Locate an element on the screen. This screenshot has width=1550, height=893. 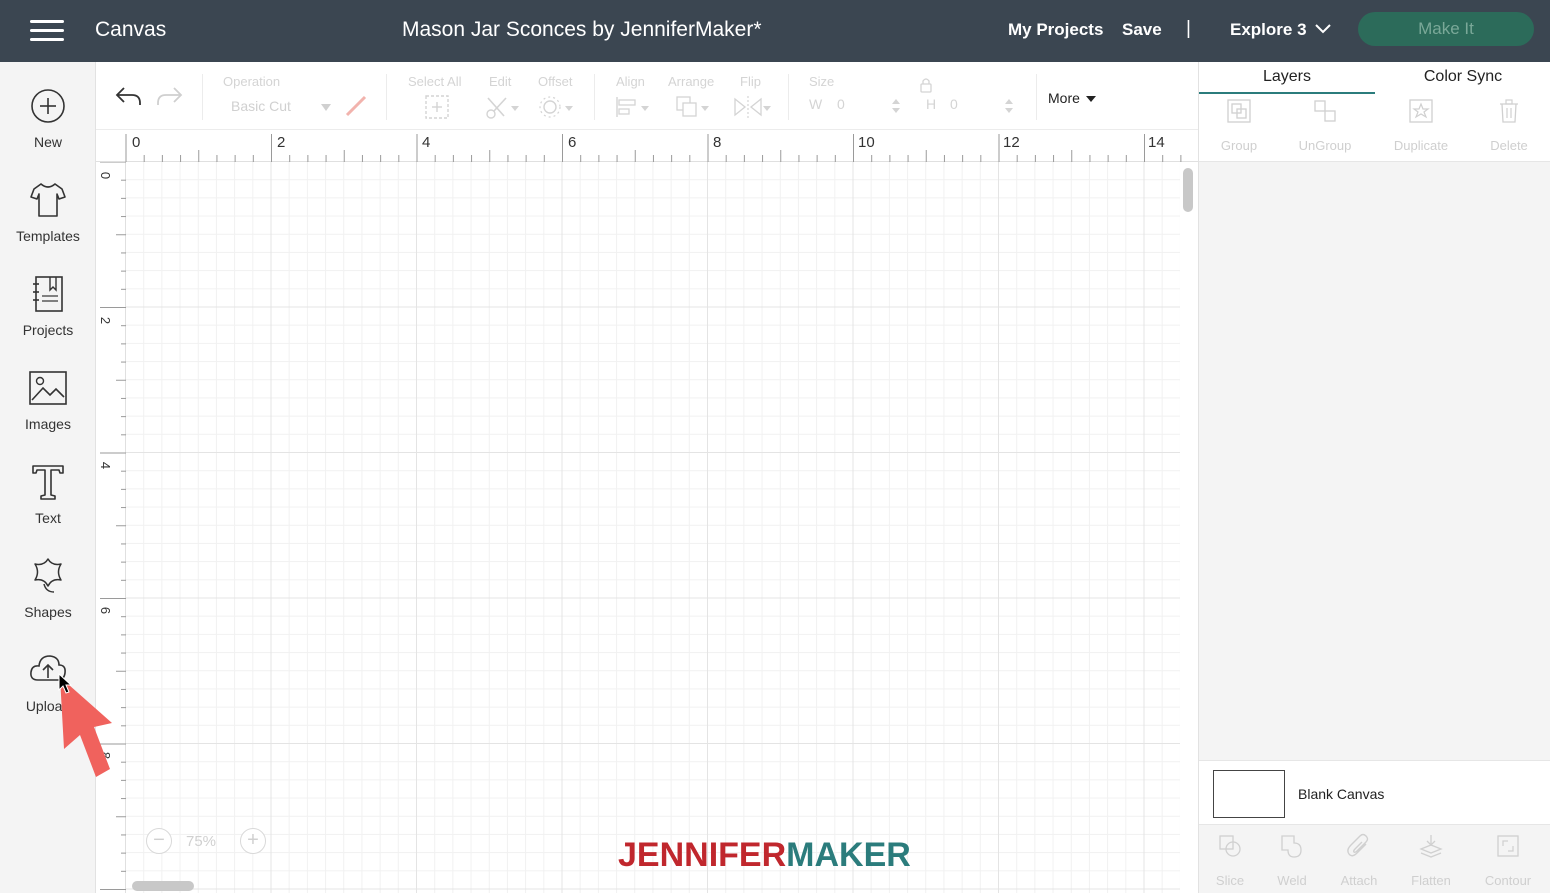
blank-canvas-row: Blank Canvas is located at coordinates (1374, 792).